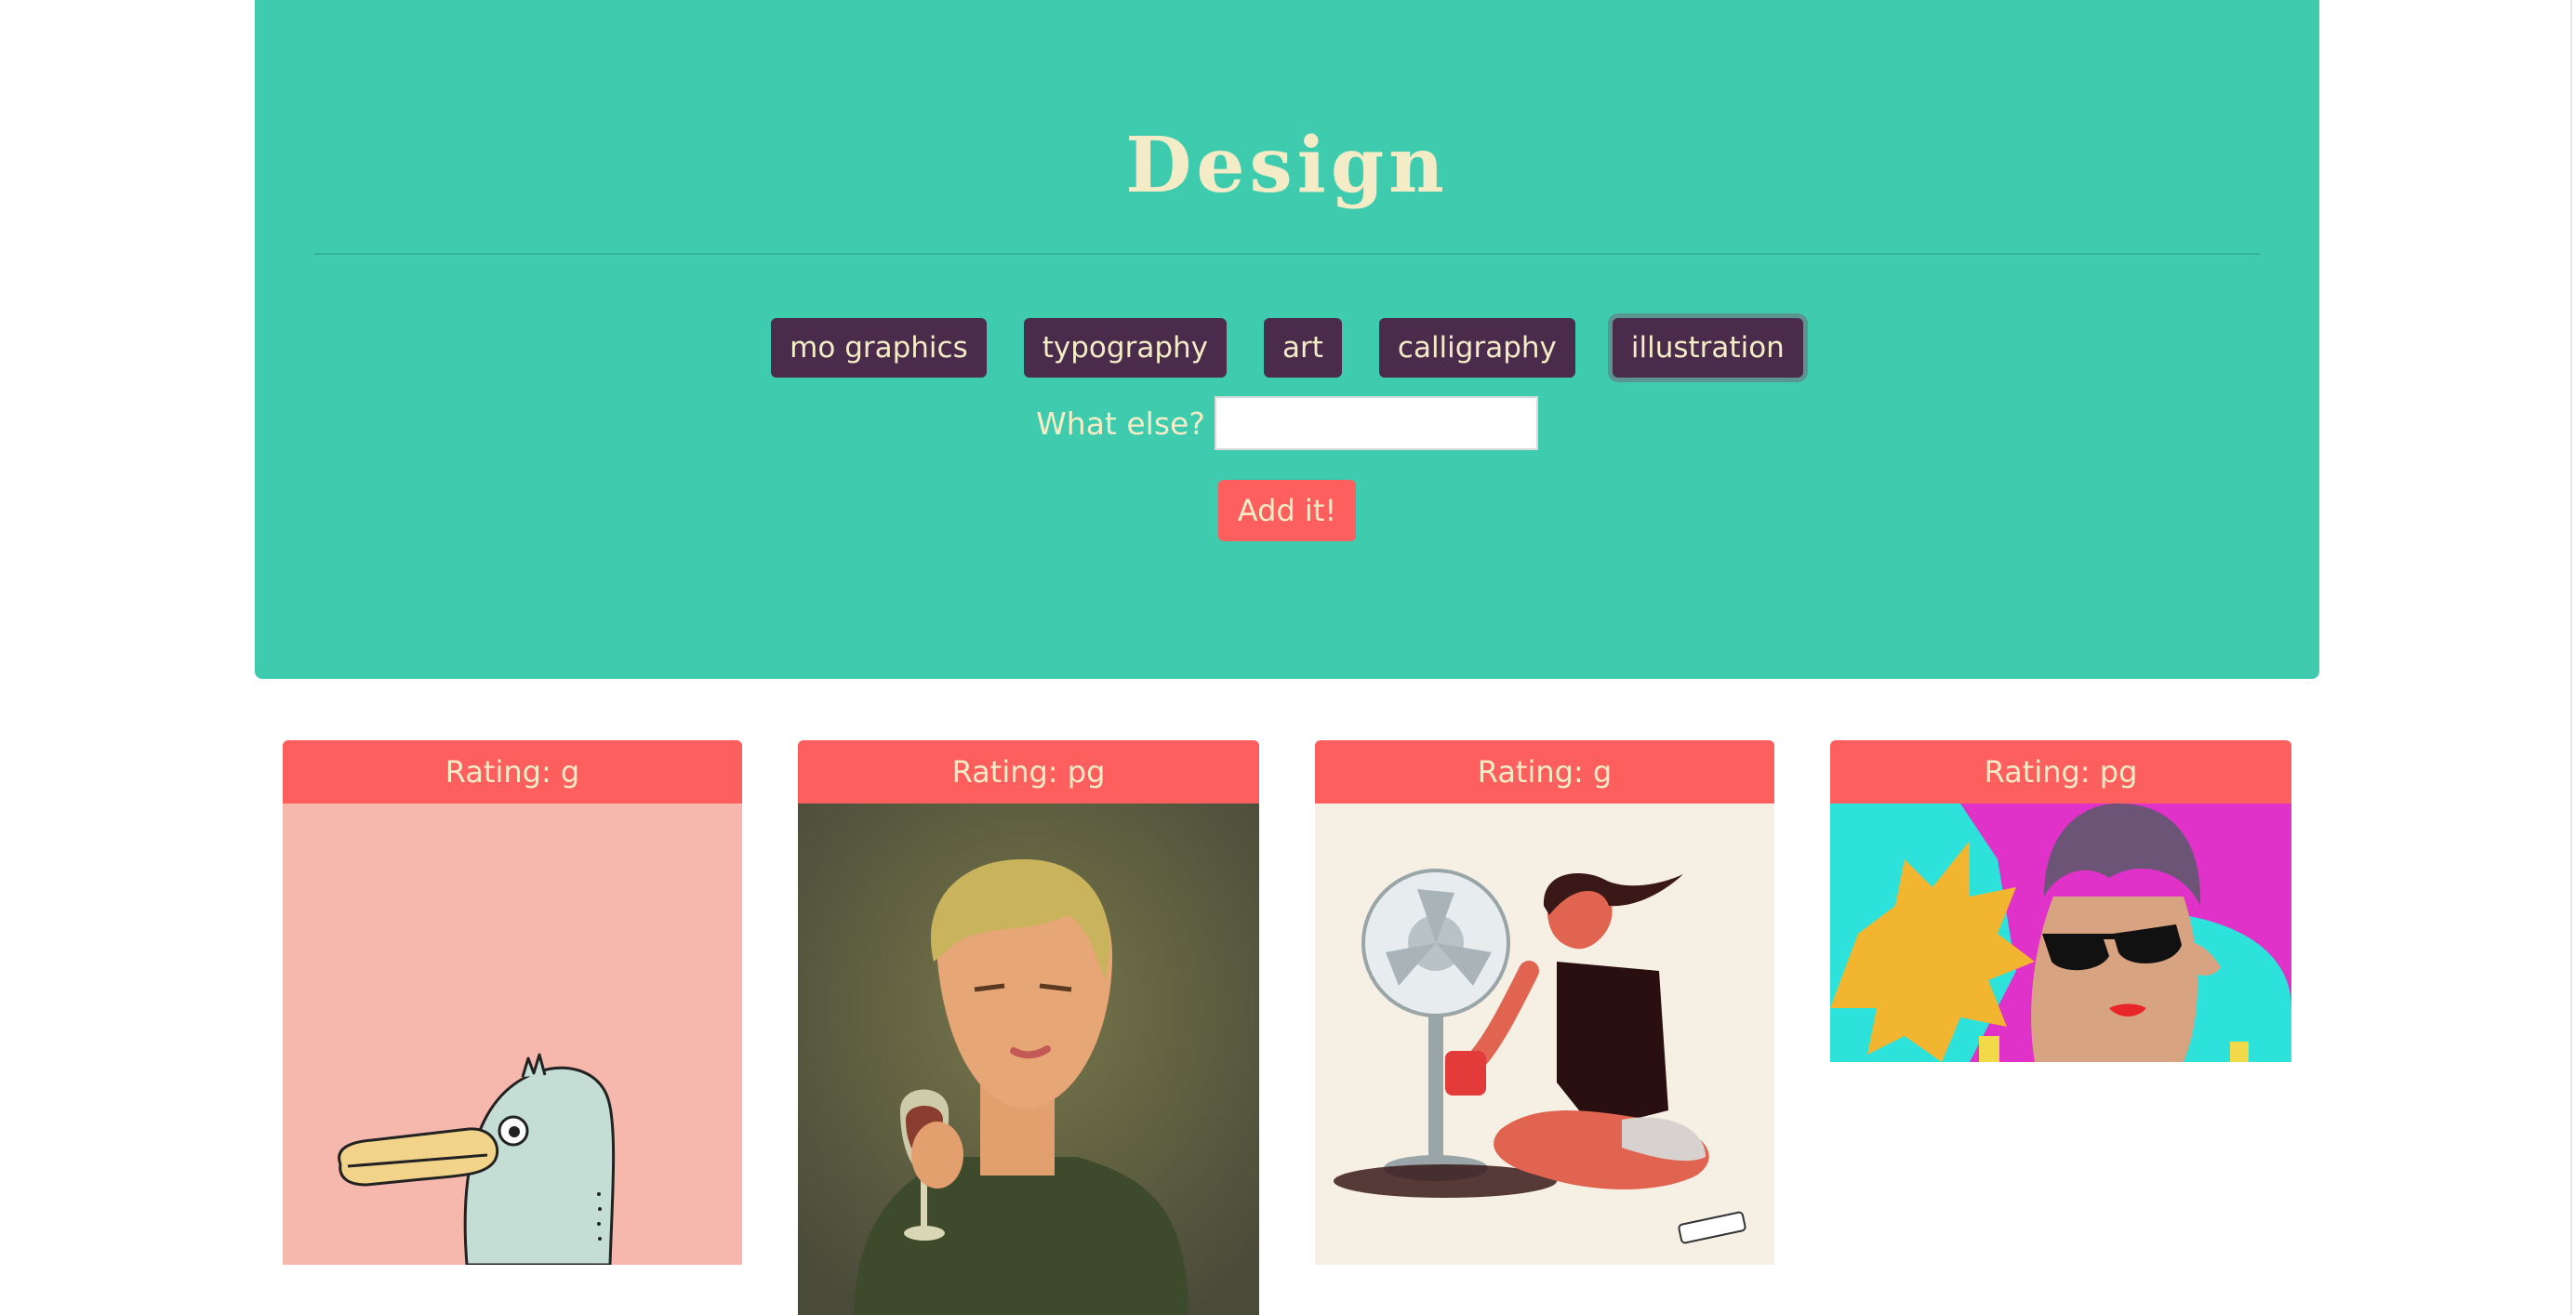  What do you see at coordinates (1376, 423) in the screenshot?
I see `add-topic-input` at bounding box center [1376, 423].